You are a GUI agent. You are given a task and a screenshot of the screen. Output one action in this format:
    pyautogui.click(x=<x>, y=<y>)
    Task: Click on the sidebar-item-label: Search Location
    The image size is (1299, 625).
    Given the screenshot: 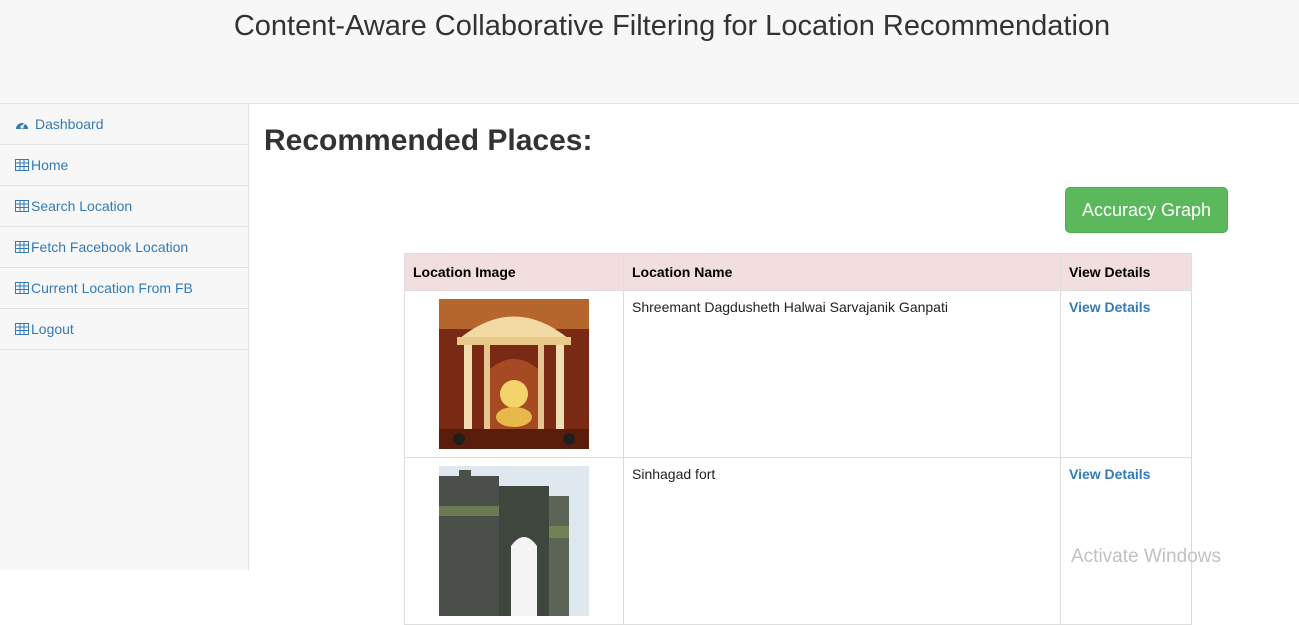 What is the action you would take?
    pyautogui.click(x=82, y=206)
    